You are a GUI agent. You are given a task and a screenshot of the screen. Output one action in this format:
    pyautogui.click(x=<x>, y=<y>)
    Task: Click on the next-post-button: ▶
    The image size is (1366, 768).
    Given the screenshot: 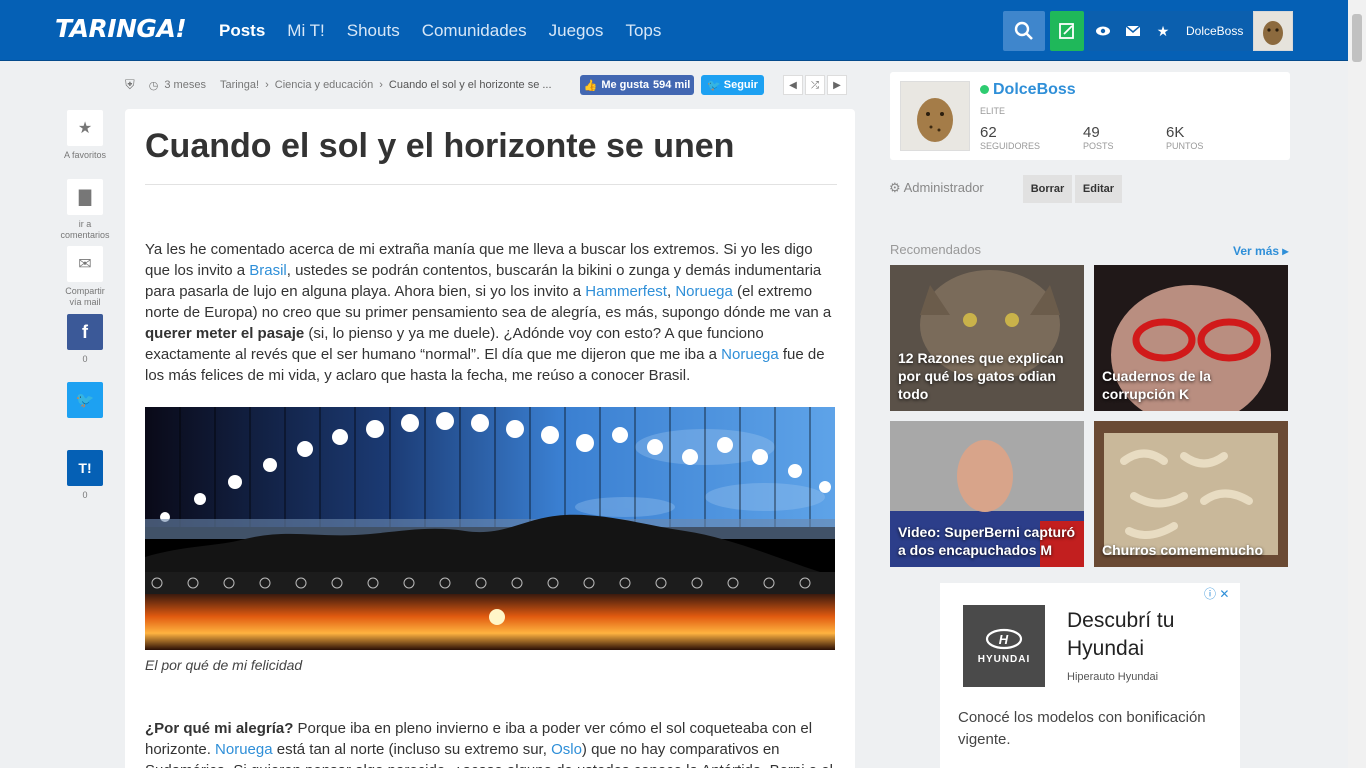 What is the action you would take?
    pyautogui.click(x=837, y=85)
    